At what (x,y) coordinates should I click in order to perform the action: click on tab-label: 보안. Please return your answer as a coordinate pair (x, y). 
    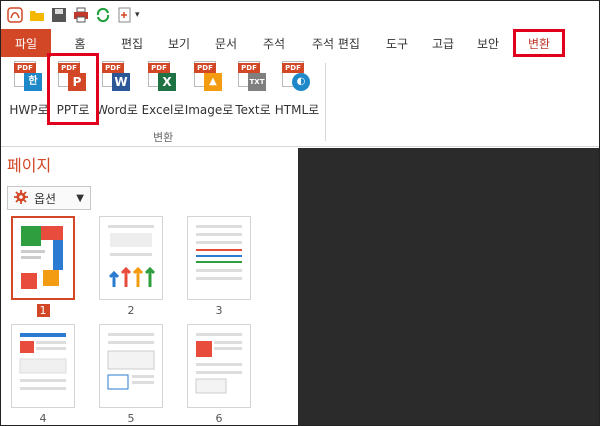
    Looking at the image, I should click on (488, 43).